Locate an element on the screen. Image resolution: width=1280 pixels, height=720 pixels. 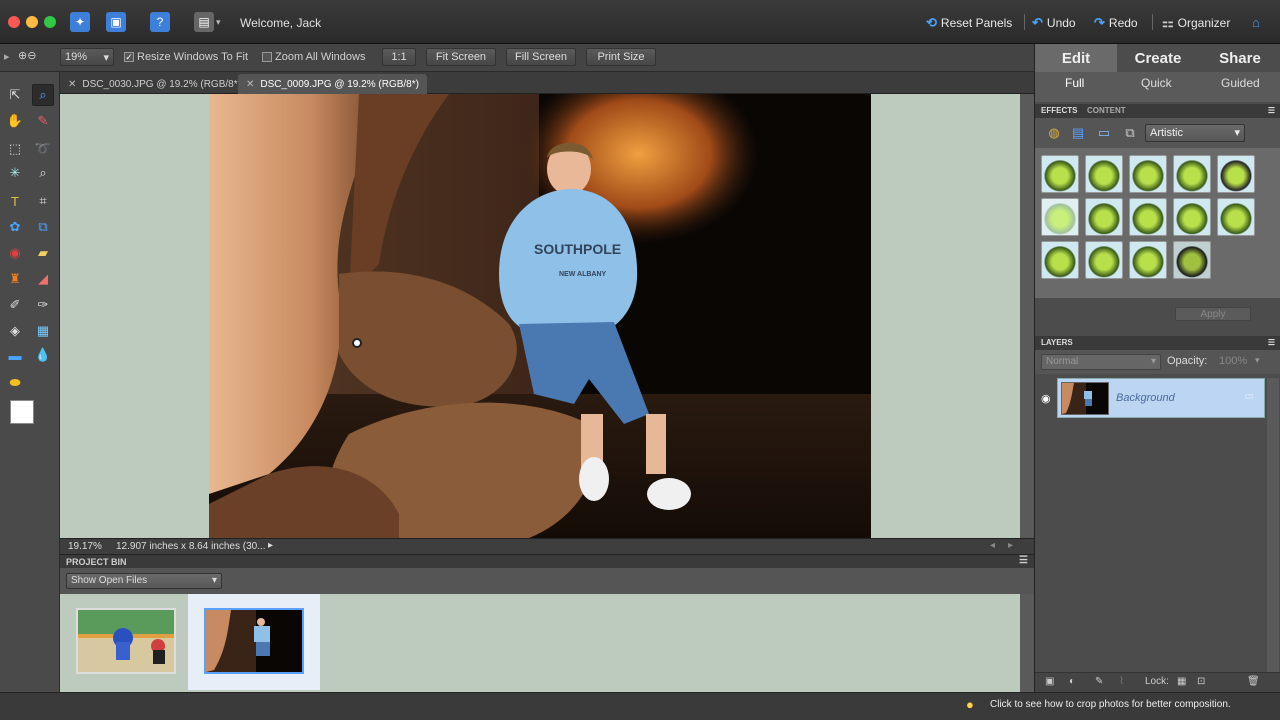
lightbulb-icon: ● is located at coordinates (970, 704).